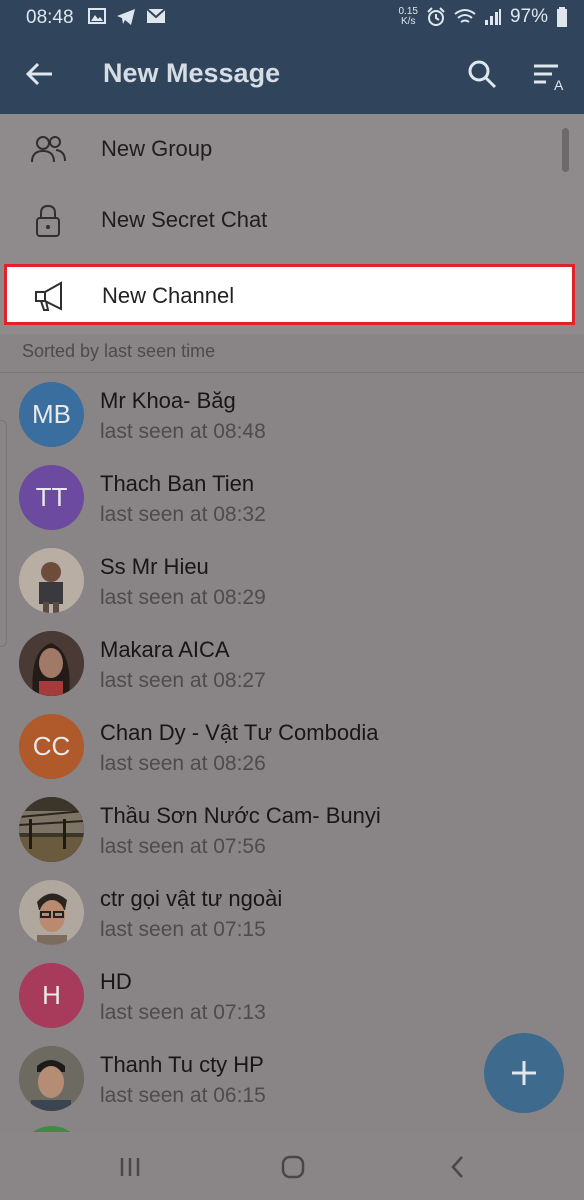 This screenshot has height=1200, width=584. Describe the element at coordinates (130, 1167) in the screenshot. I see `recent-apps-icon` at that location.